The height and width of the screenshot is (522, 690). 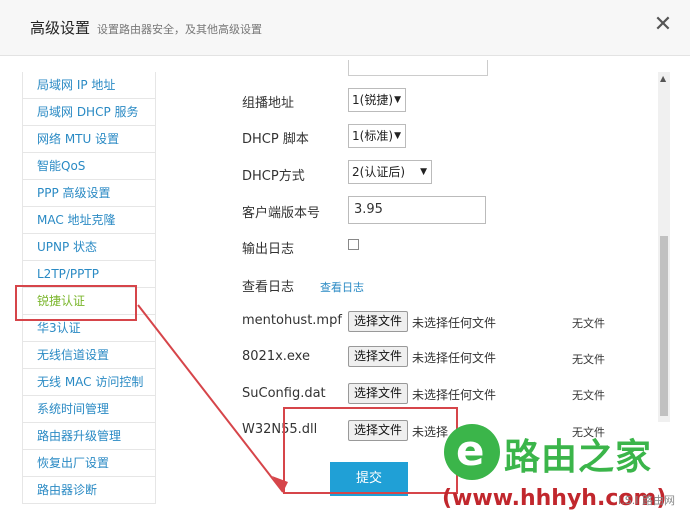 What do you see at coordinates (472, 452) in the screenshot?
I see `watermark-logo-icon: e` at bounding box center [472, 452].